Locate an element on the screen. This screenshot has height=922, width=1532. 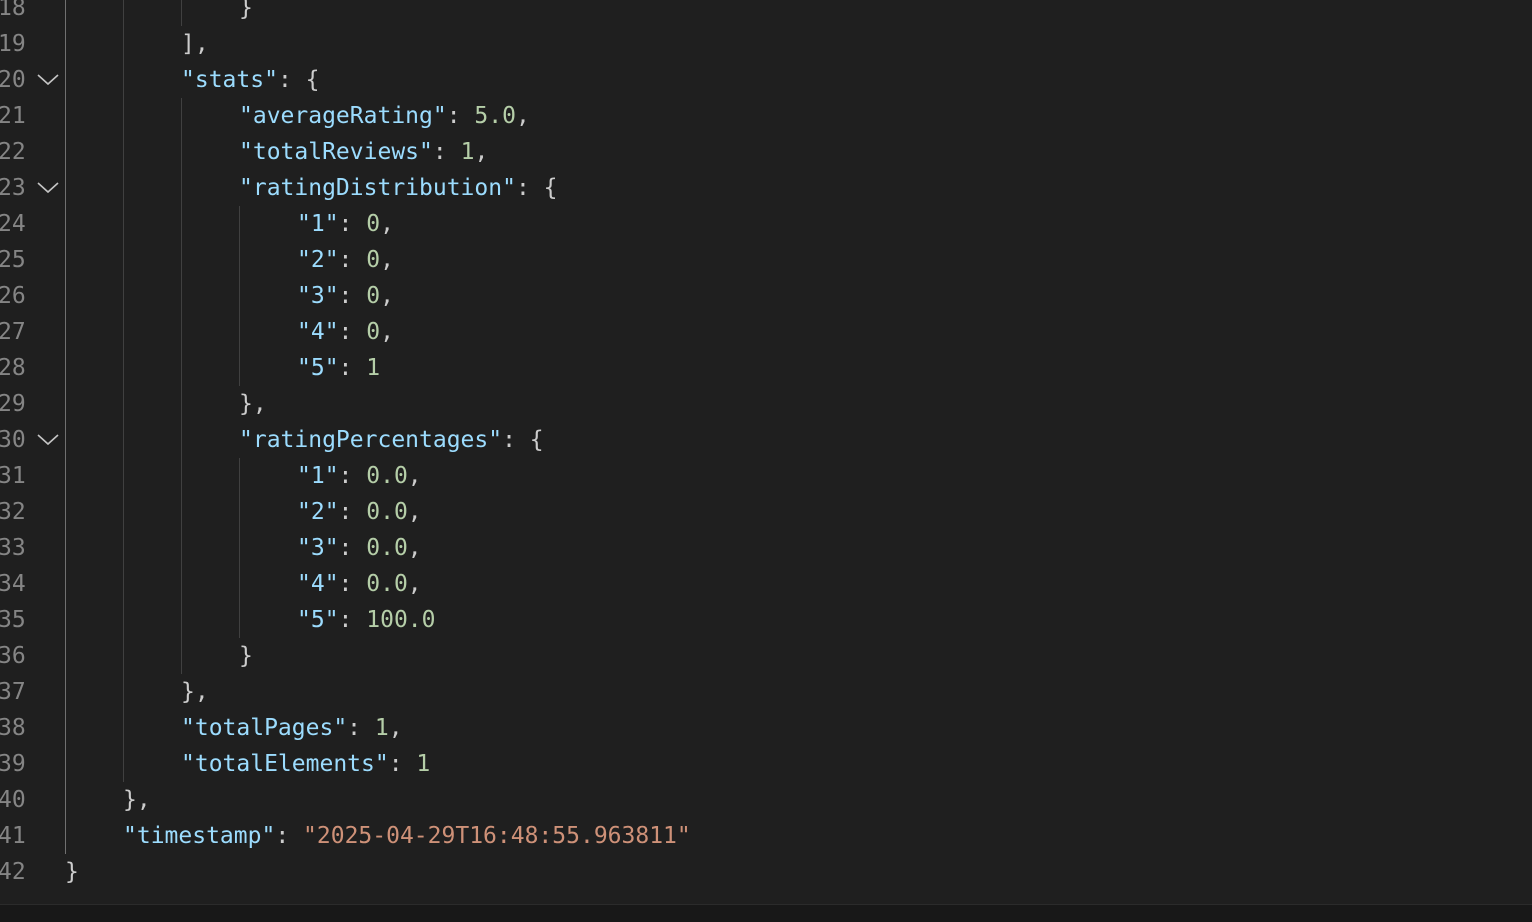
code-line: 22 "totalReviews": 1, is located at coordinates (766, 152).